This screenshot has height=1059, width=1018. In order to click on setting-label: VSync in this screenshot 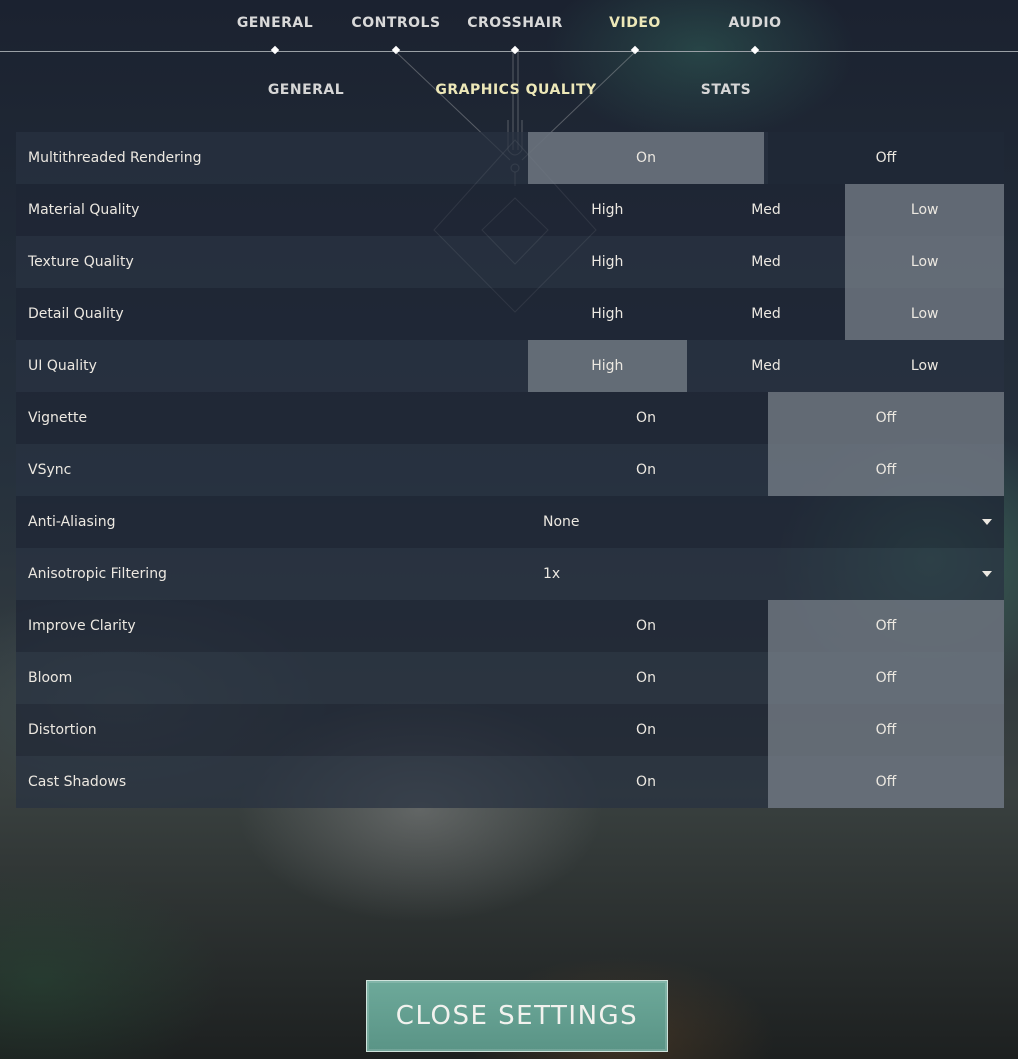, I will do `click(50, 470)`.